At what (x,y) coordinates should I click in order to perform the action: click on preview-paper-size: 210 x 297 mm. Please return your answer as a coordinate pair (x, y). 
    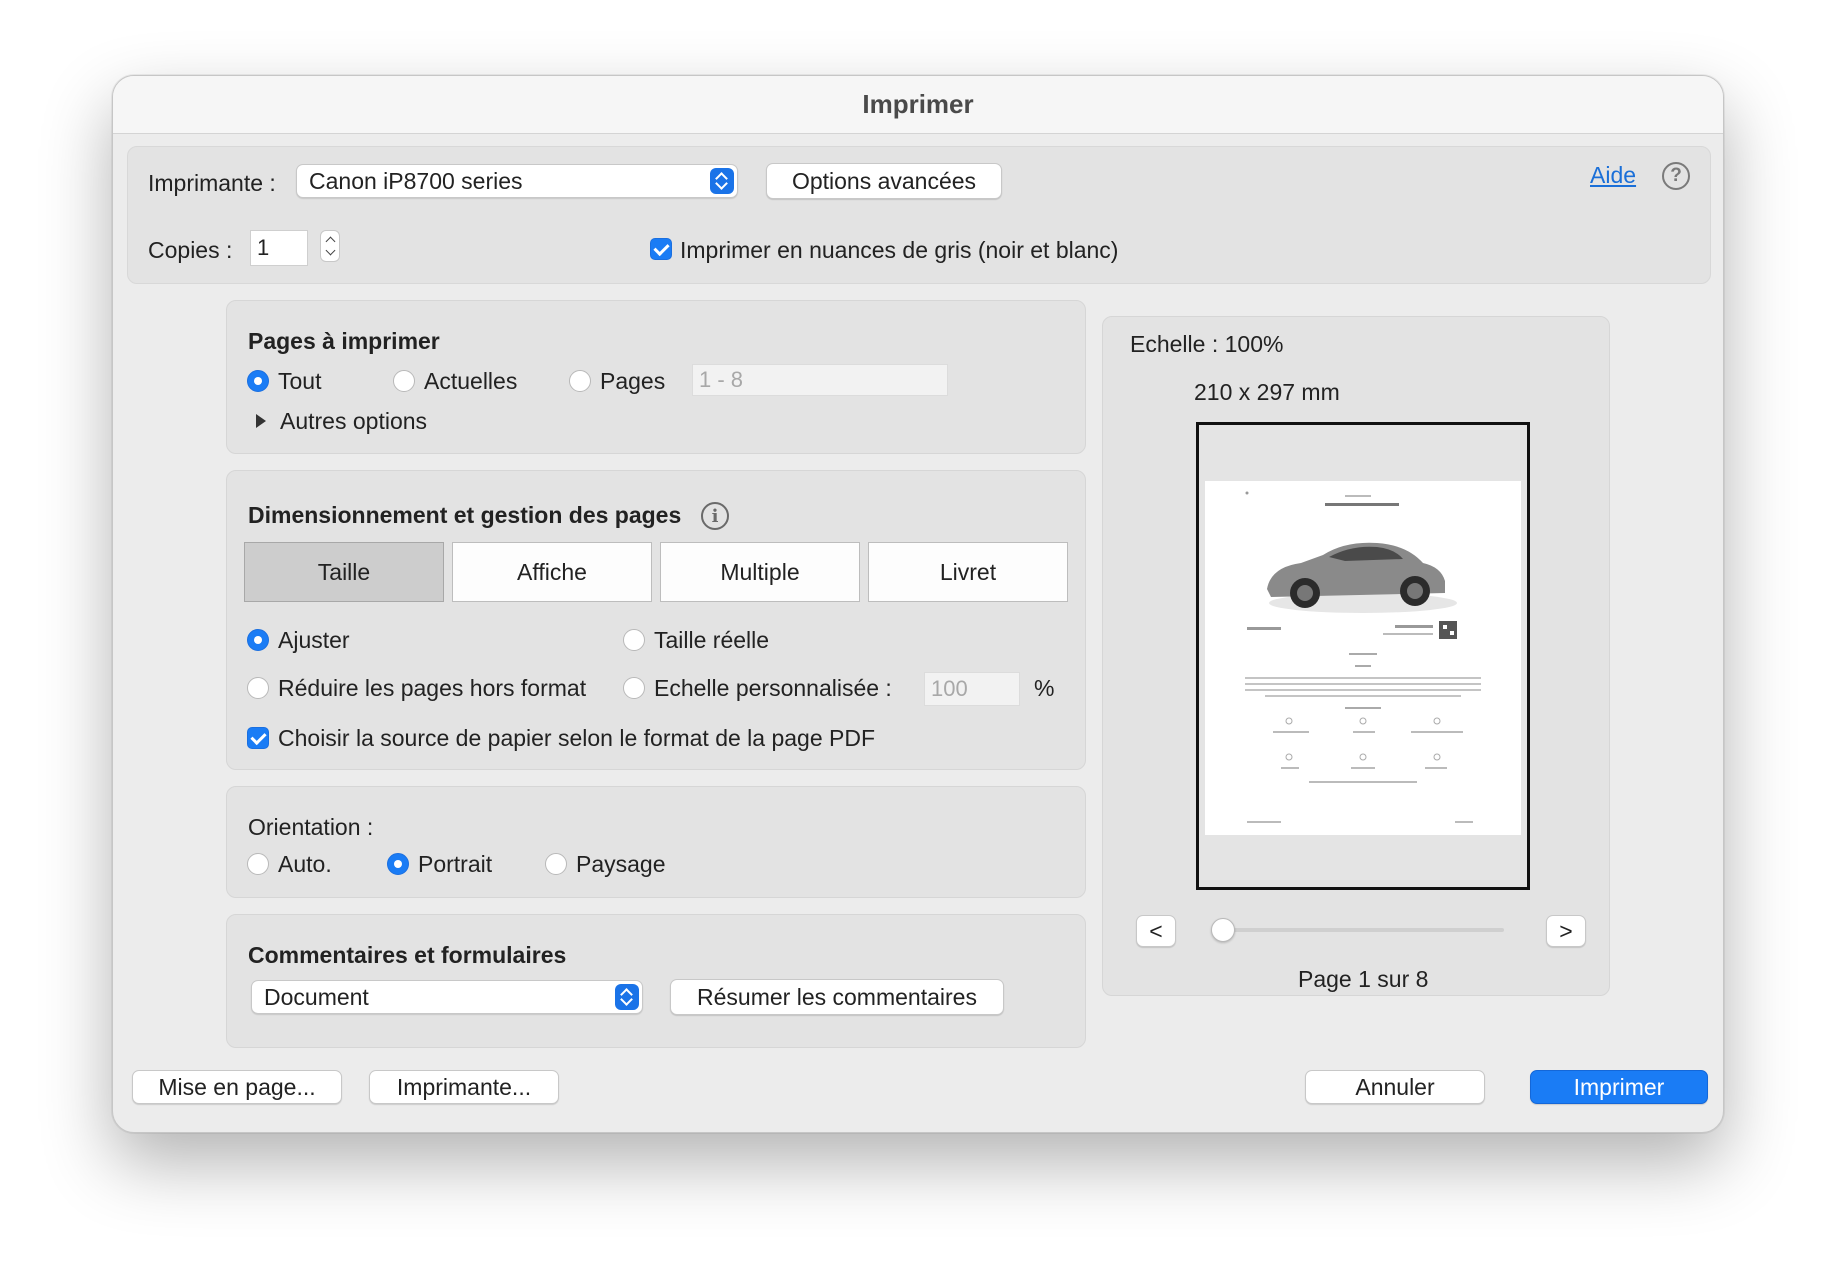
    Looking at the image, I should click on (1267, 392).